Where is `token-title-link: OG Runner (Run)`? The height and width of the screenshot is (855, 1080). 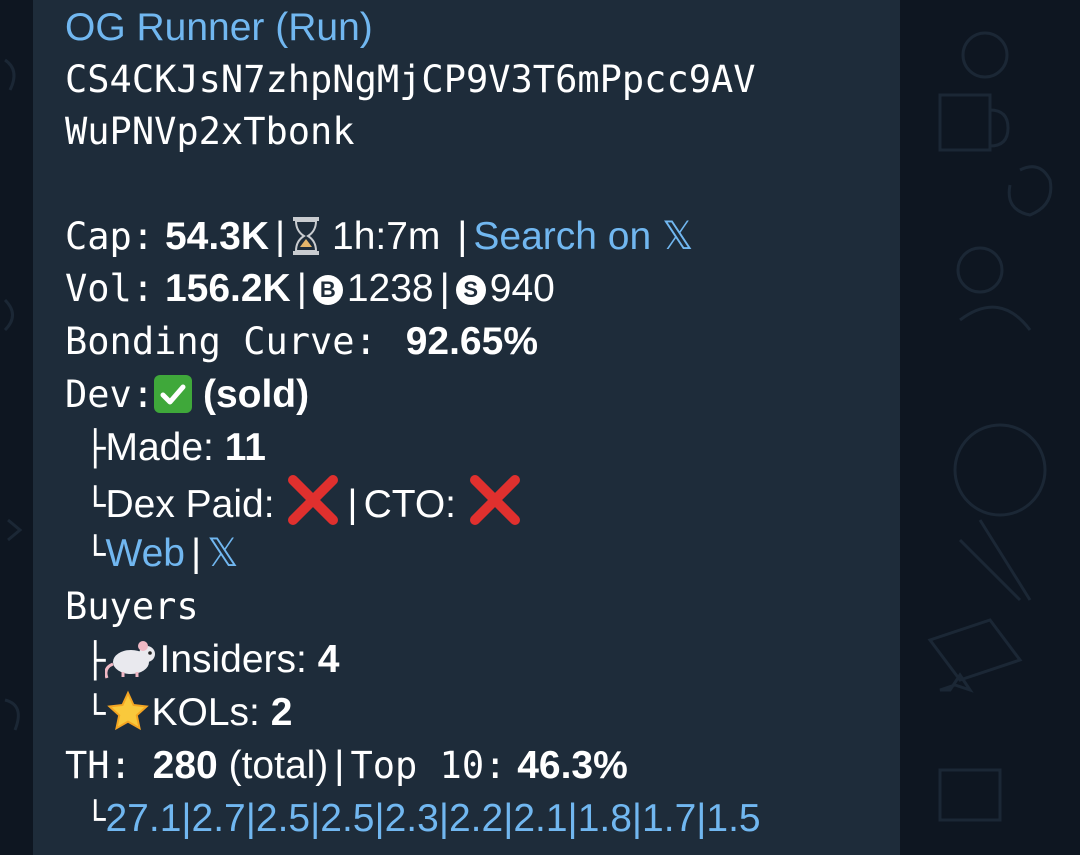
token-title-link: OG Runner (Run) is located at coordinates (219, 28).